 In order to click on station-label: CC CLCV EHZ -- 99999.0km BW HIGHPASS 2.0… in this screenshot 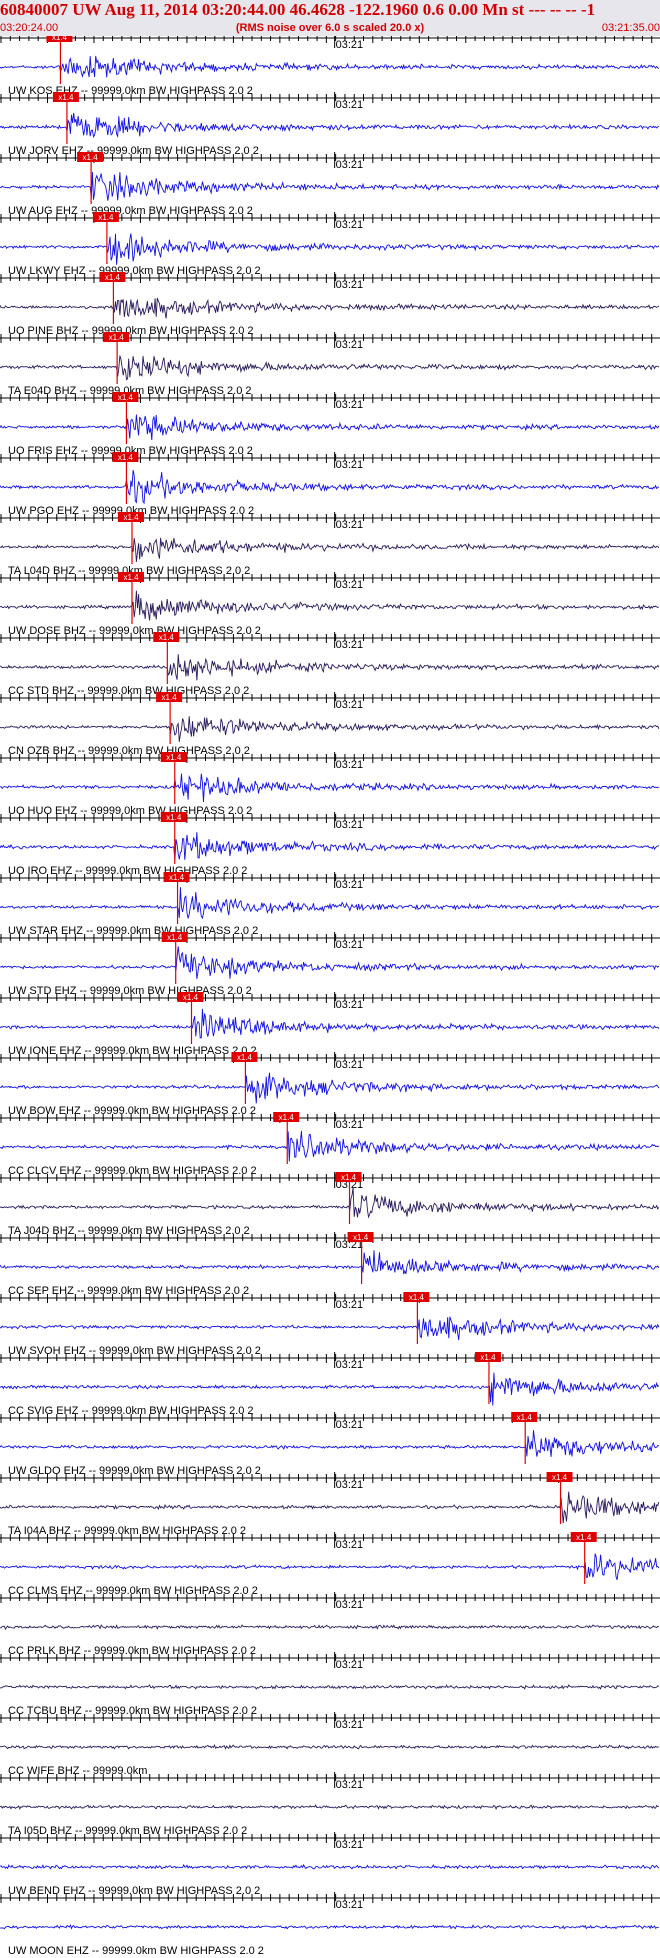, I will do `click(132, 1171)`.